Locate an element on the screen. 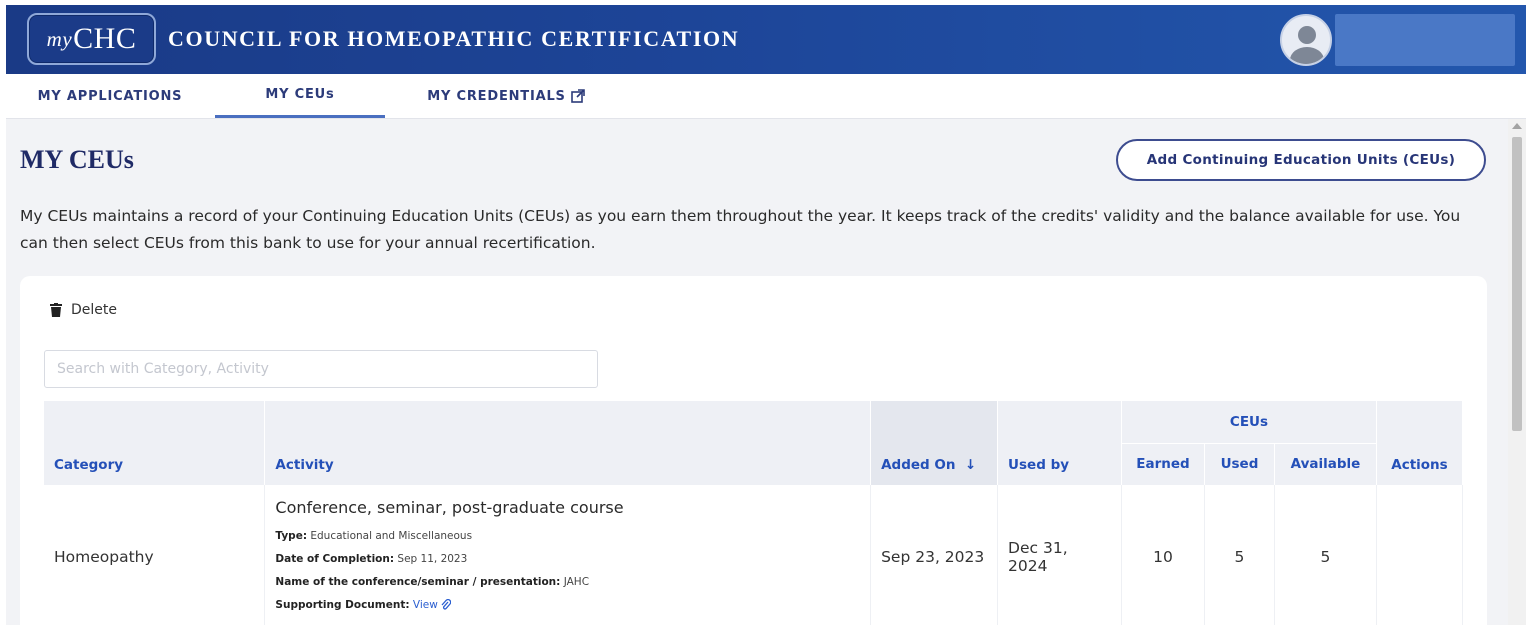 The height and width of the screenshot is (625, 1526). tab-label: MY APPLICATIONS is located at coordinates (110, 96).